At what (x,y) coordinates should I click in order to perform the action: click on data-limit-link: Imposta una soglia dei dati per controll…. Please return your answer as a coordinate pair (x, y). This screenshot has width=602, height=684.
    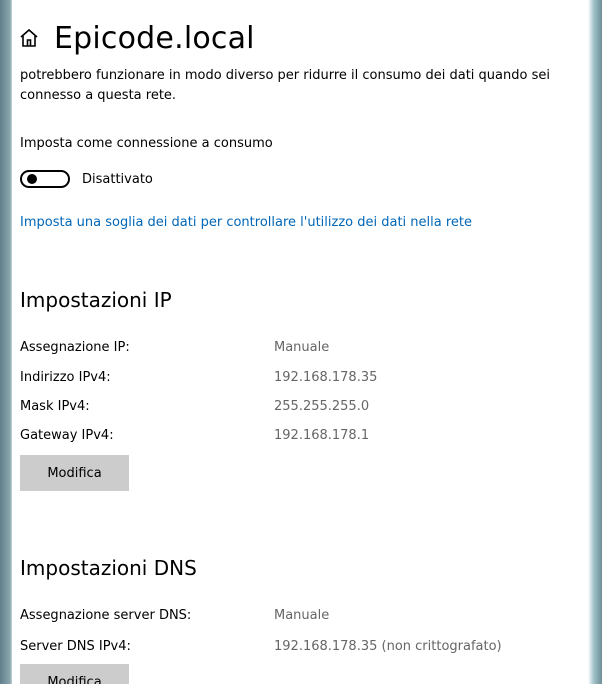
    Looking at the image, I should click on (246, 222).